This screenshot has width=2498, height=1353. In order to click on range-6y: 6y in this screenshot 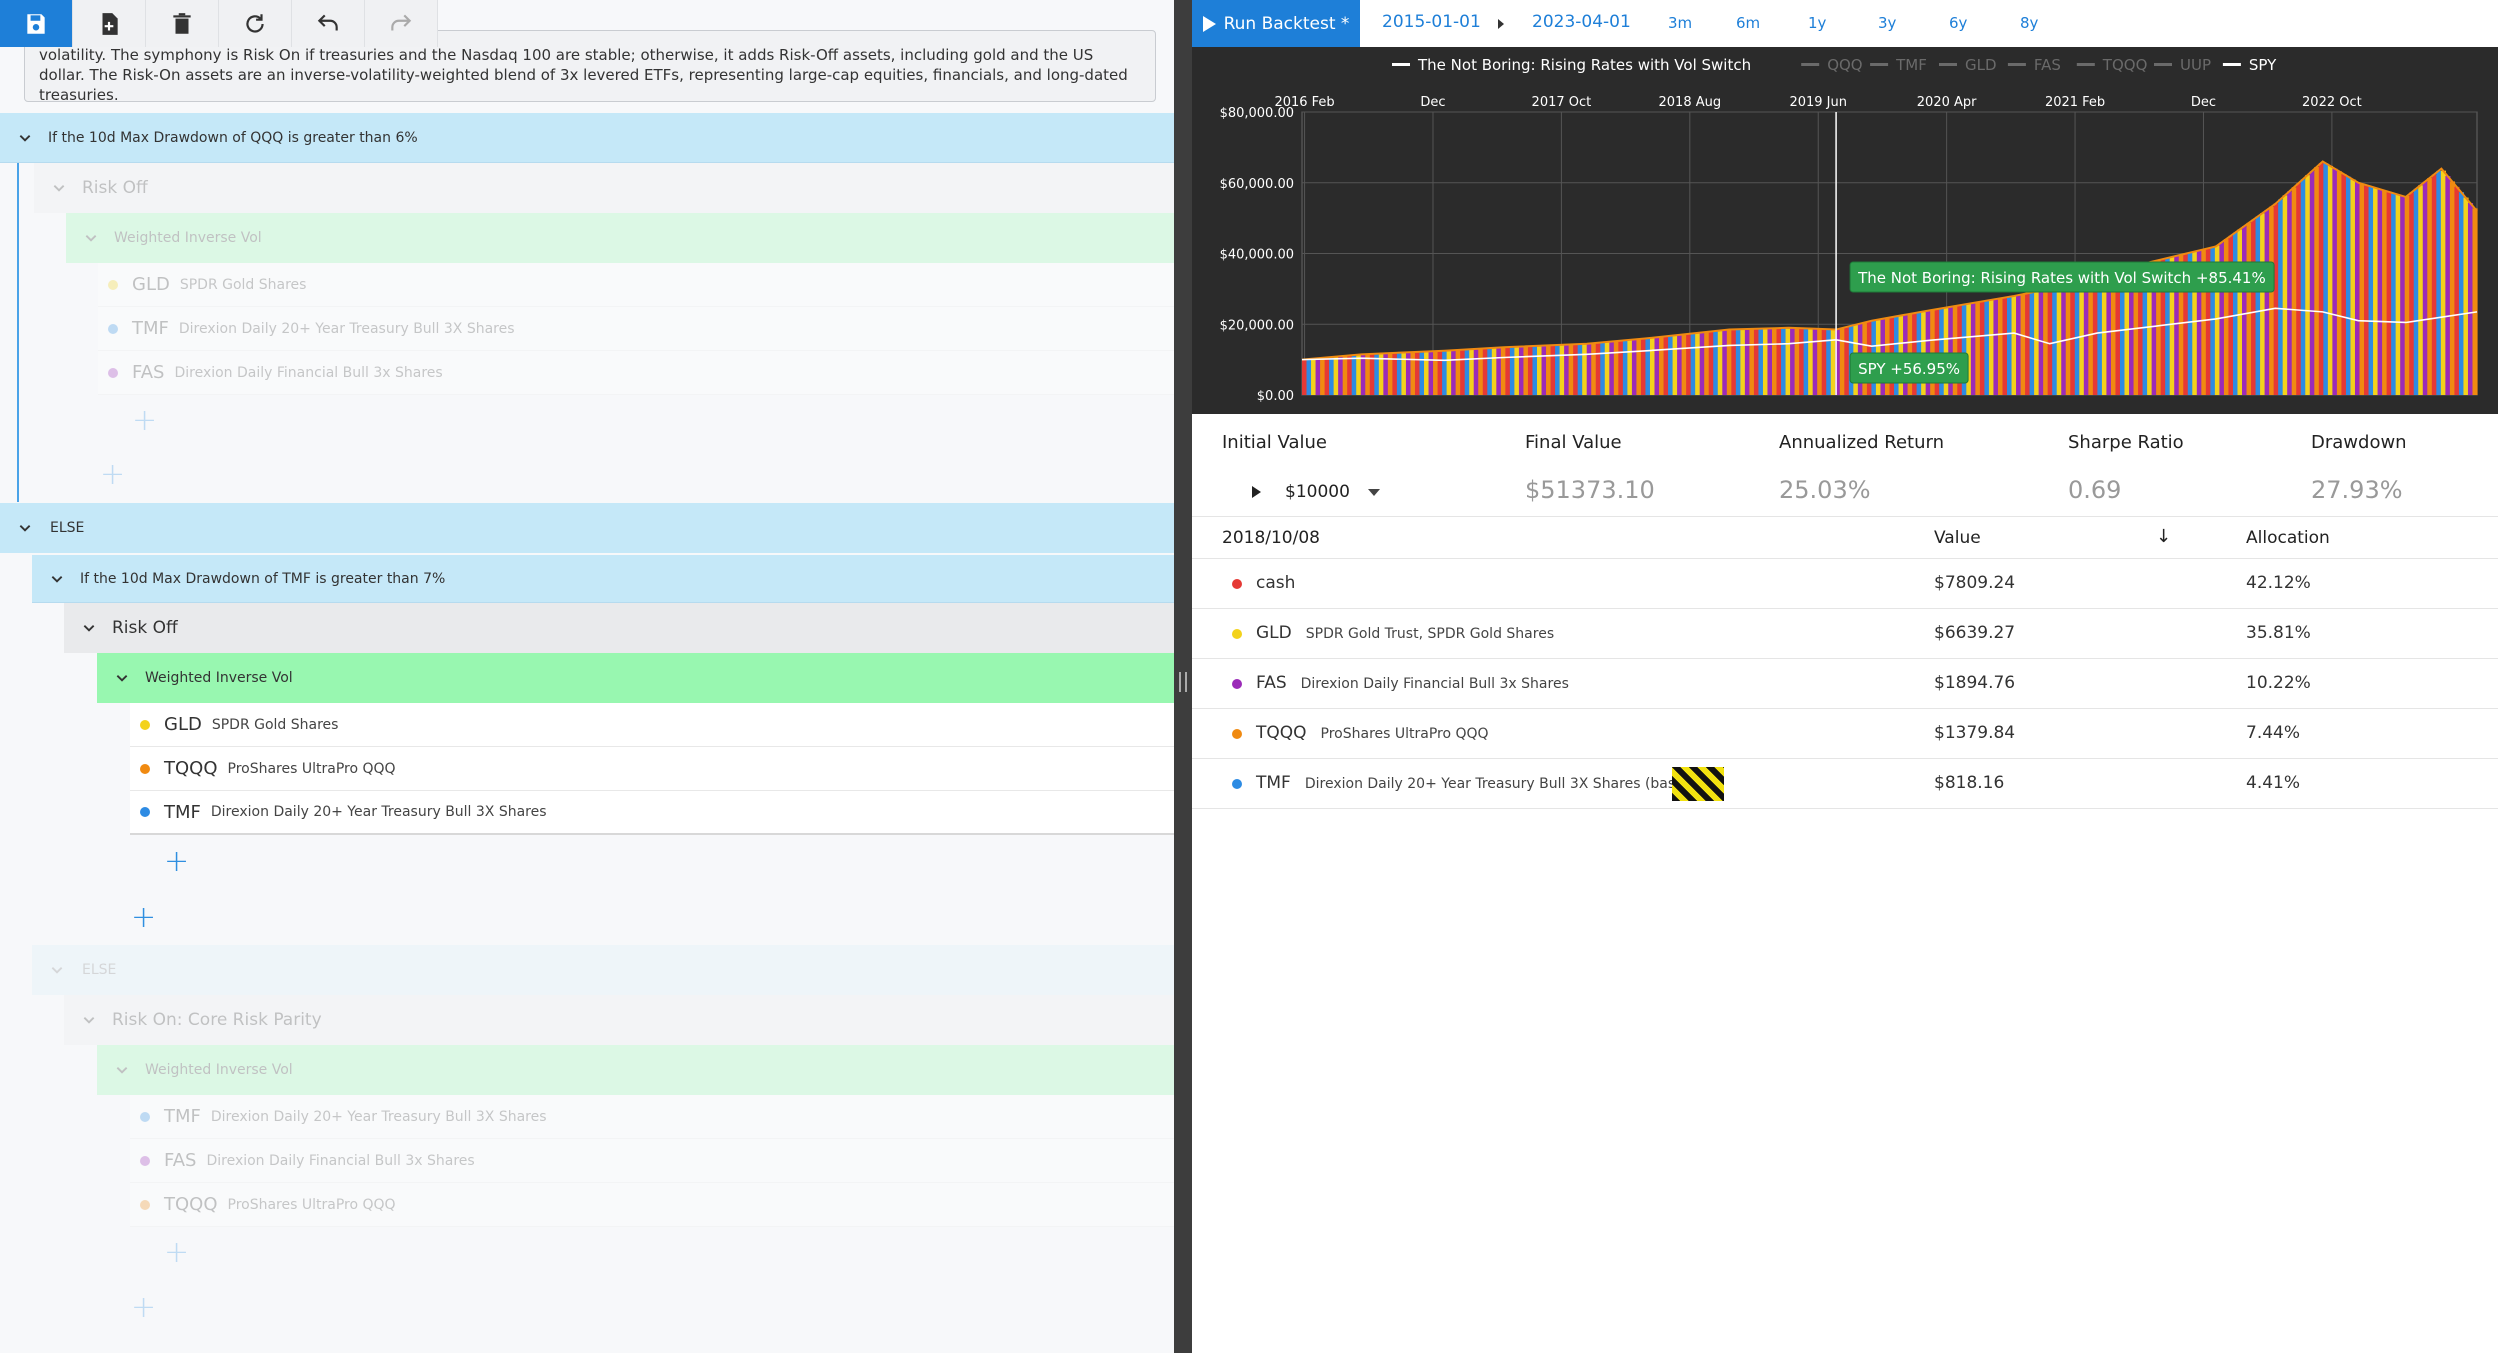, I will do `click(1958, 23)`.